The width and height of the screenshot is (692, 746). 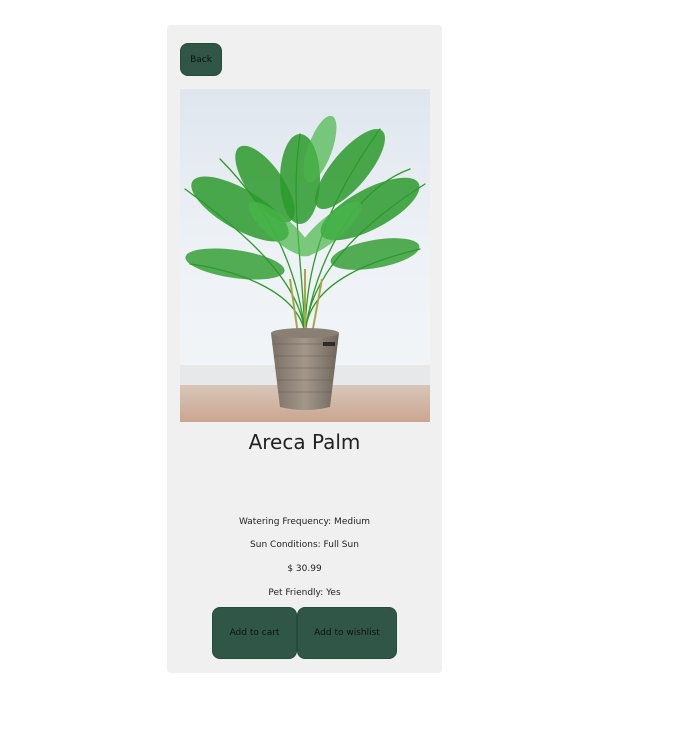 What do you see at coordinates (254, 633) in the screenshot?
I see `add-to-cart-button: Add to cart` at bounding box center [254, 633].